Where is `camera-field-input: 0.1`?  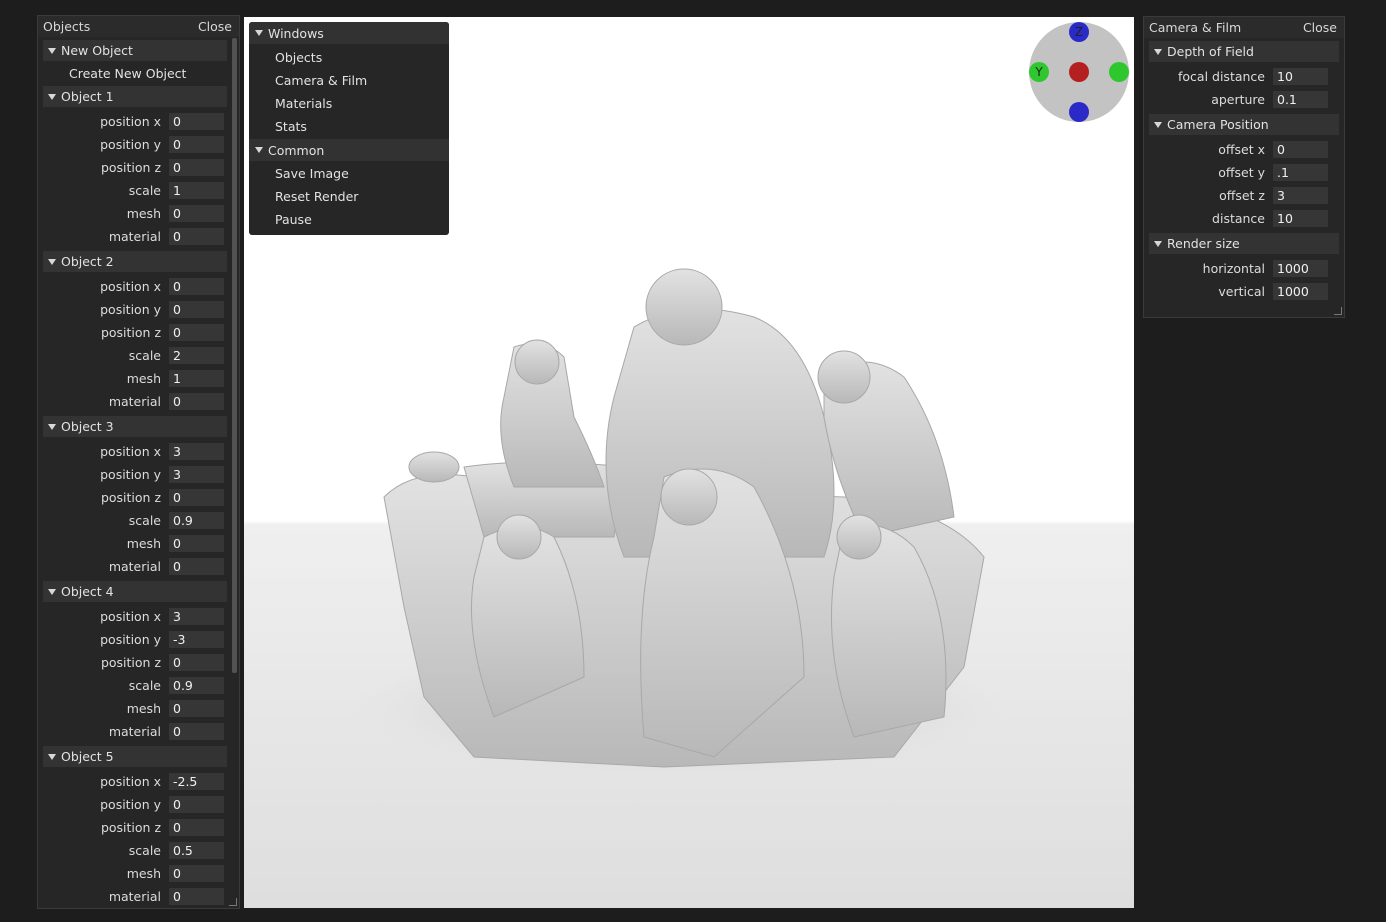 camera-field-input: 0.1 is located at coordinates (1300, 99).